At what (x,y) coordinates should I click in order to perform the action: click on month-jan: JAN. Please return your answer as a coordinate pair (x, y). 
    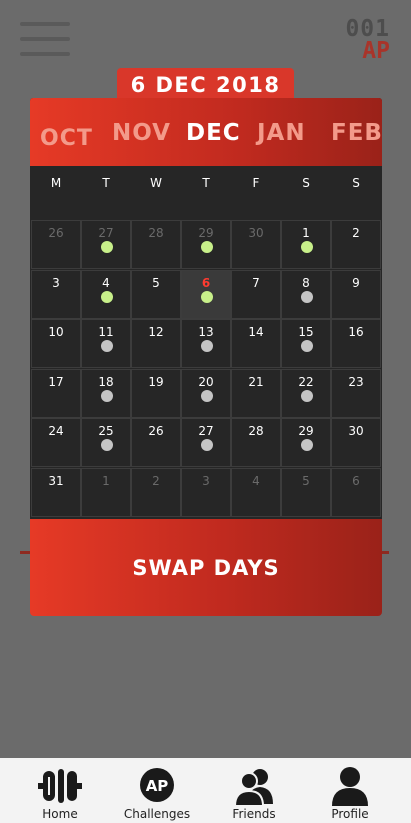
    Looking at the image, I should click on (281, 133).